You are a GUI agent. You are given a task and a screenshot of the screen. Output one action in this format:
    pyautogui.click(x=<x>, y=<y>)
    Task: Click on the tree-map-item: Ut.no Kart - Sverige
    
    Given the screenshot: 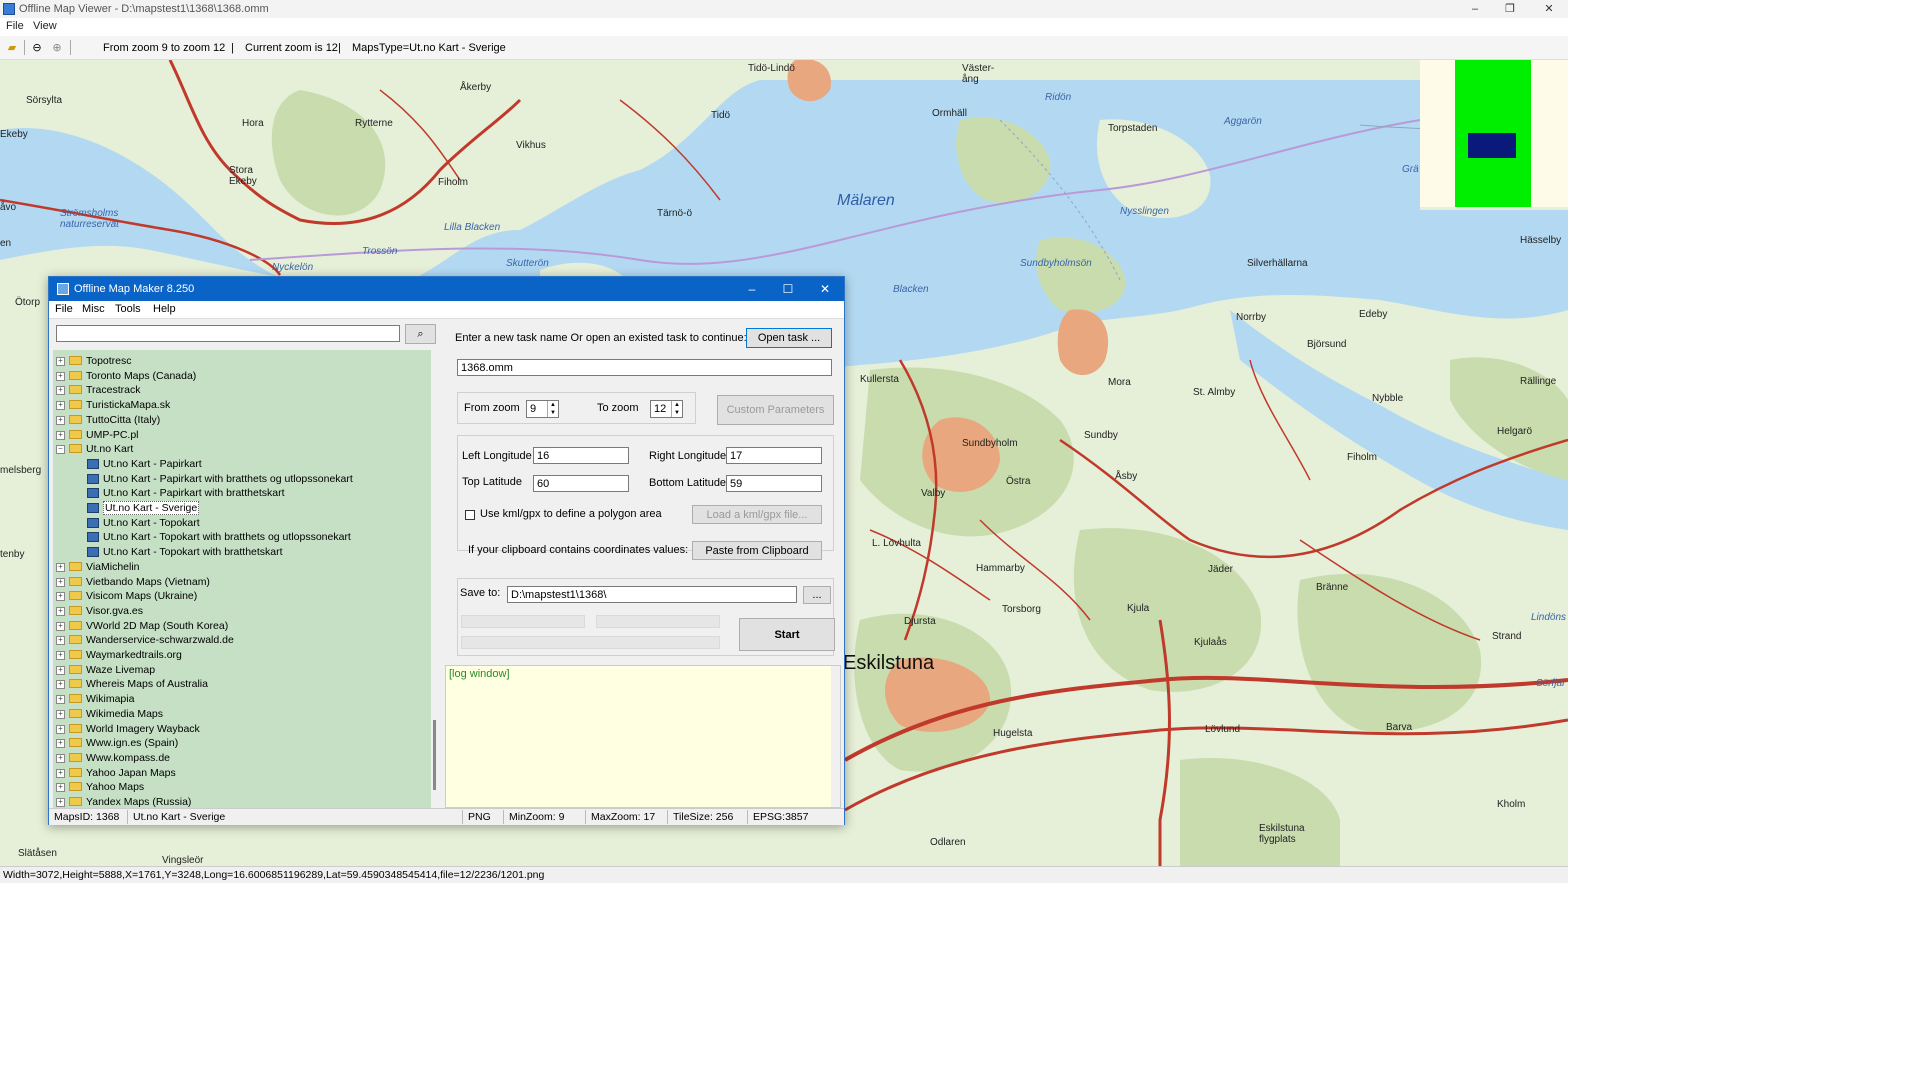 What is the action you would take?
    pyautogui.click(x=242, y=508)
    